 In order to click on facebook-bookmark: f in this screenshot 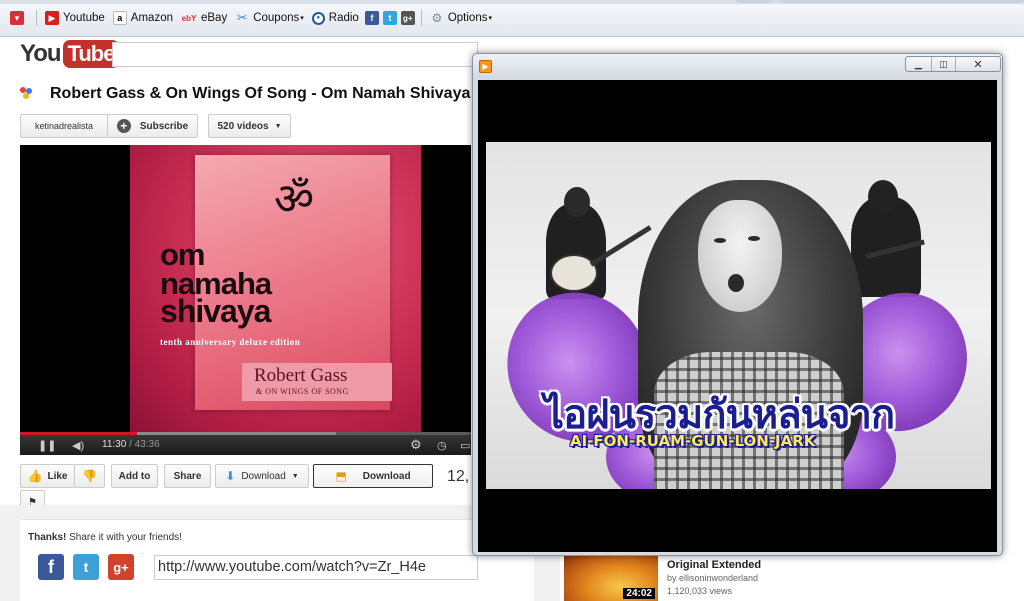, I will do `click(372, 18)`.